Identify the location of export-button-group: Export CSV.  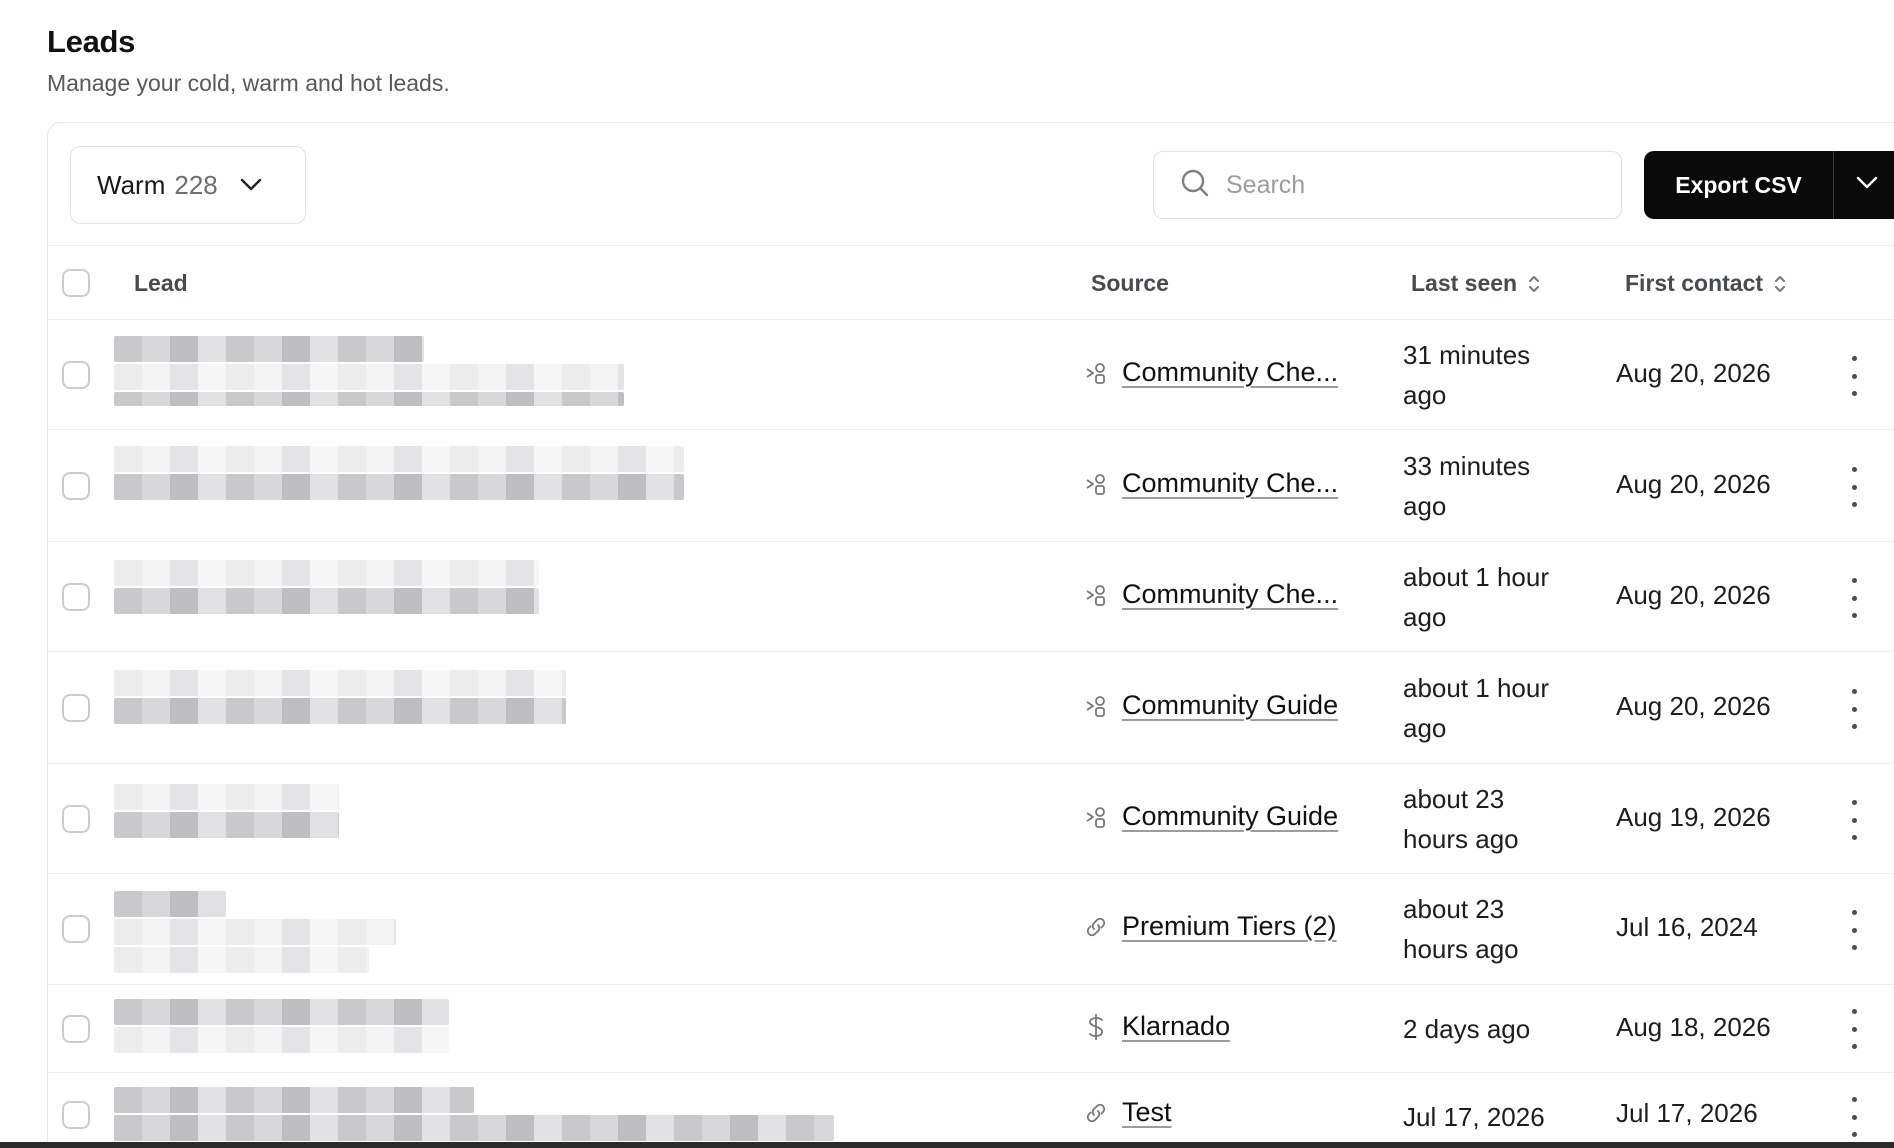
(1769, 185).